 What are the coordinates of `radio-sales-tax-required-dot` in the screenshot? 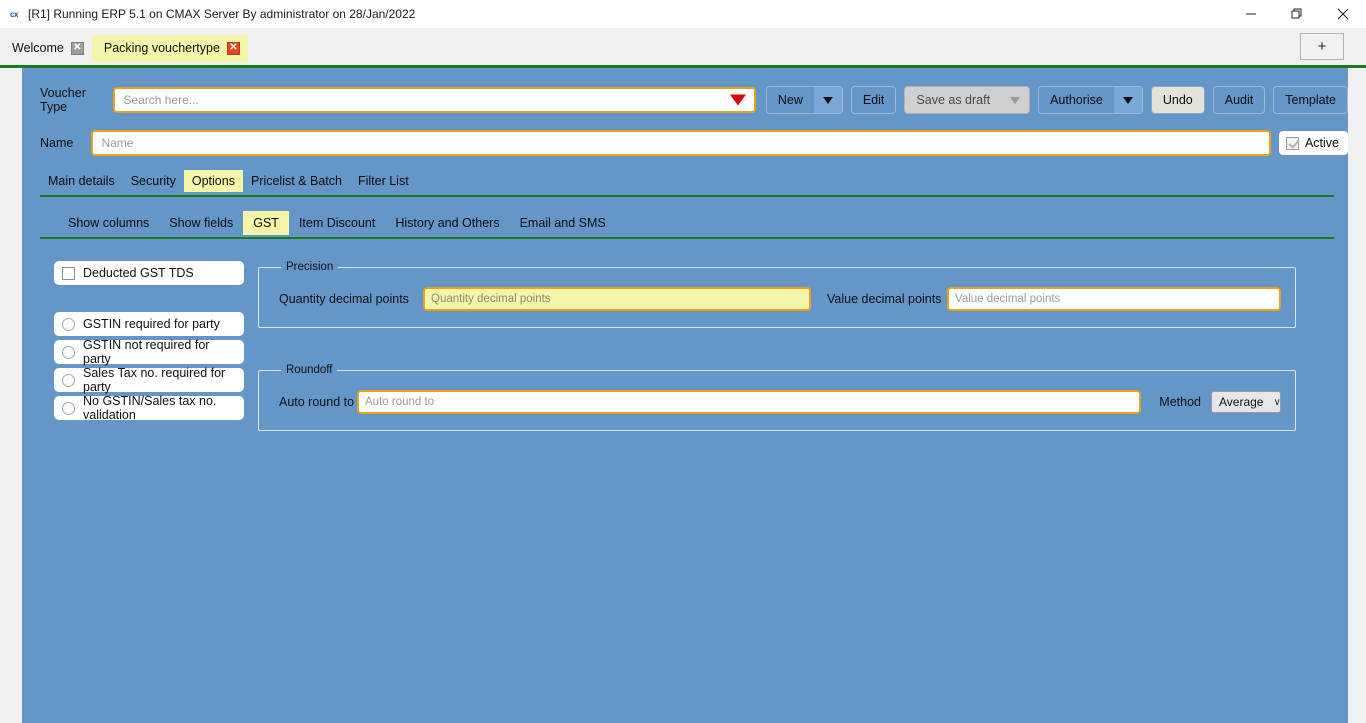 It's located at (68, 380).